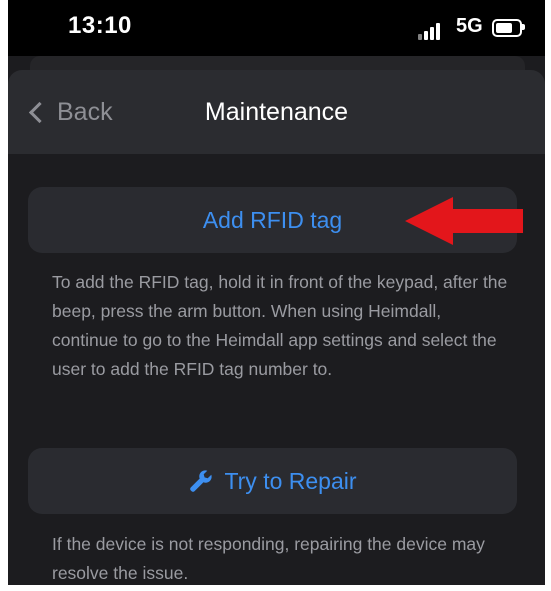 The image size is (551, 591). I want to click on status-time: 13:10, so click(100, 25).